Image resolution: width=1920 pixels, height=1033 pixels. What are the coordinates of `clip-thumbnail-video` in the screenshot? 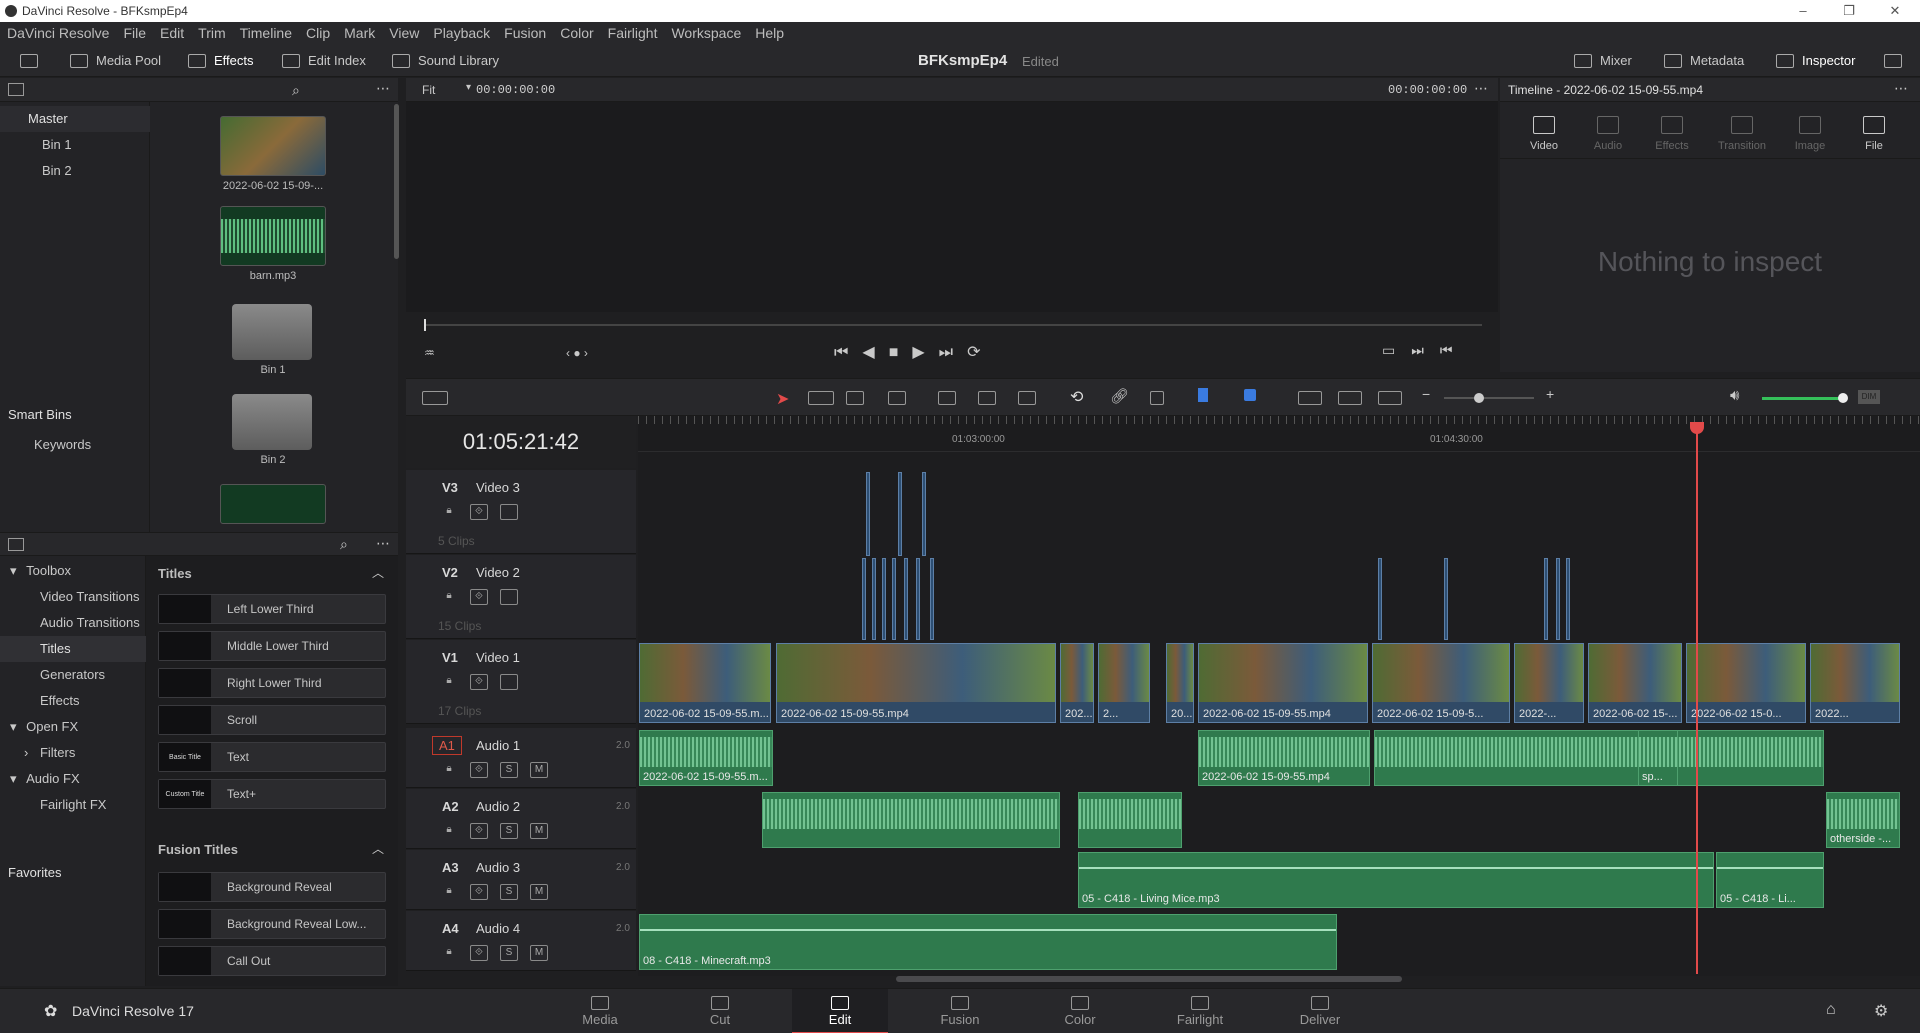 It's located at (273, 146).